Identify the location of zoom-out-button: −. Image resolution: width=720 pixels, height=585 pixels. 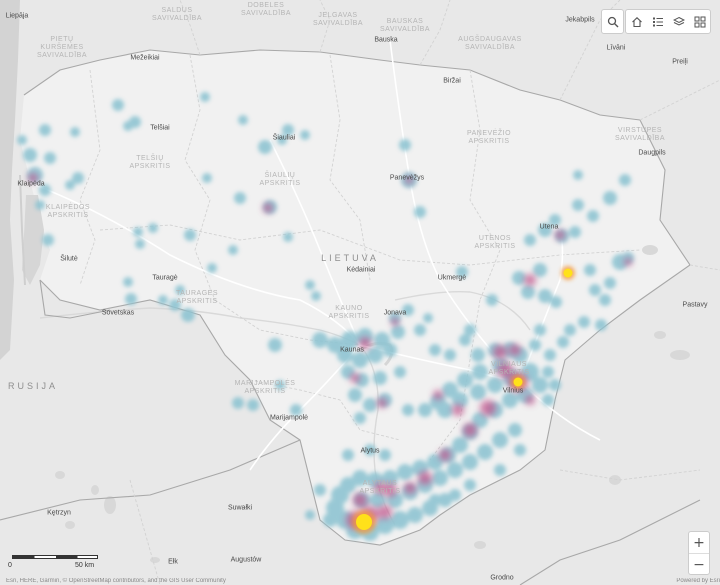
(699, 564).